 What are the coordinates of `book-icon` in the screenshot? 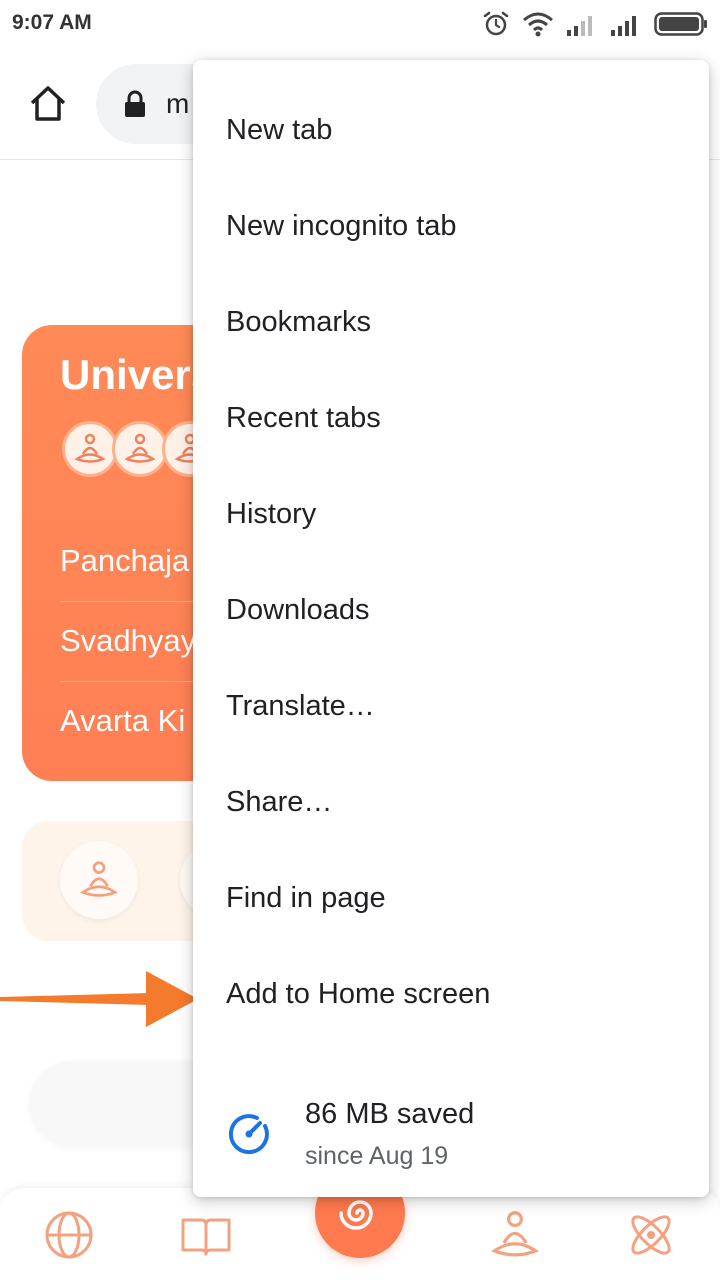 It's located at (206, 1235).